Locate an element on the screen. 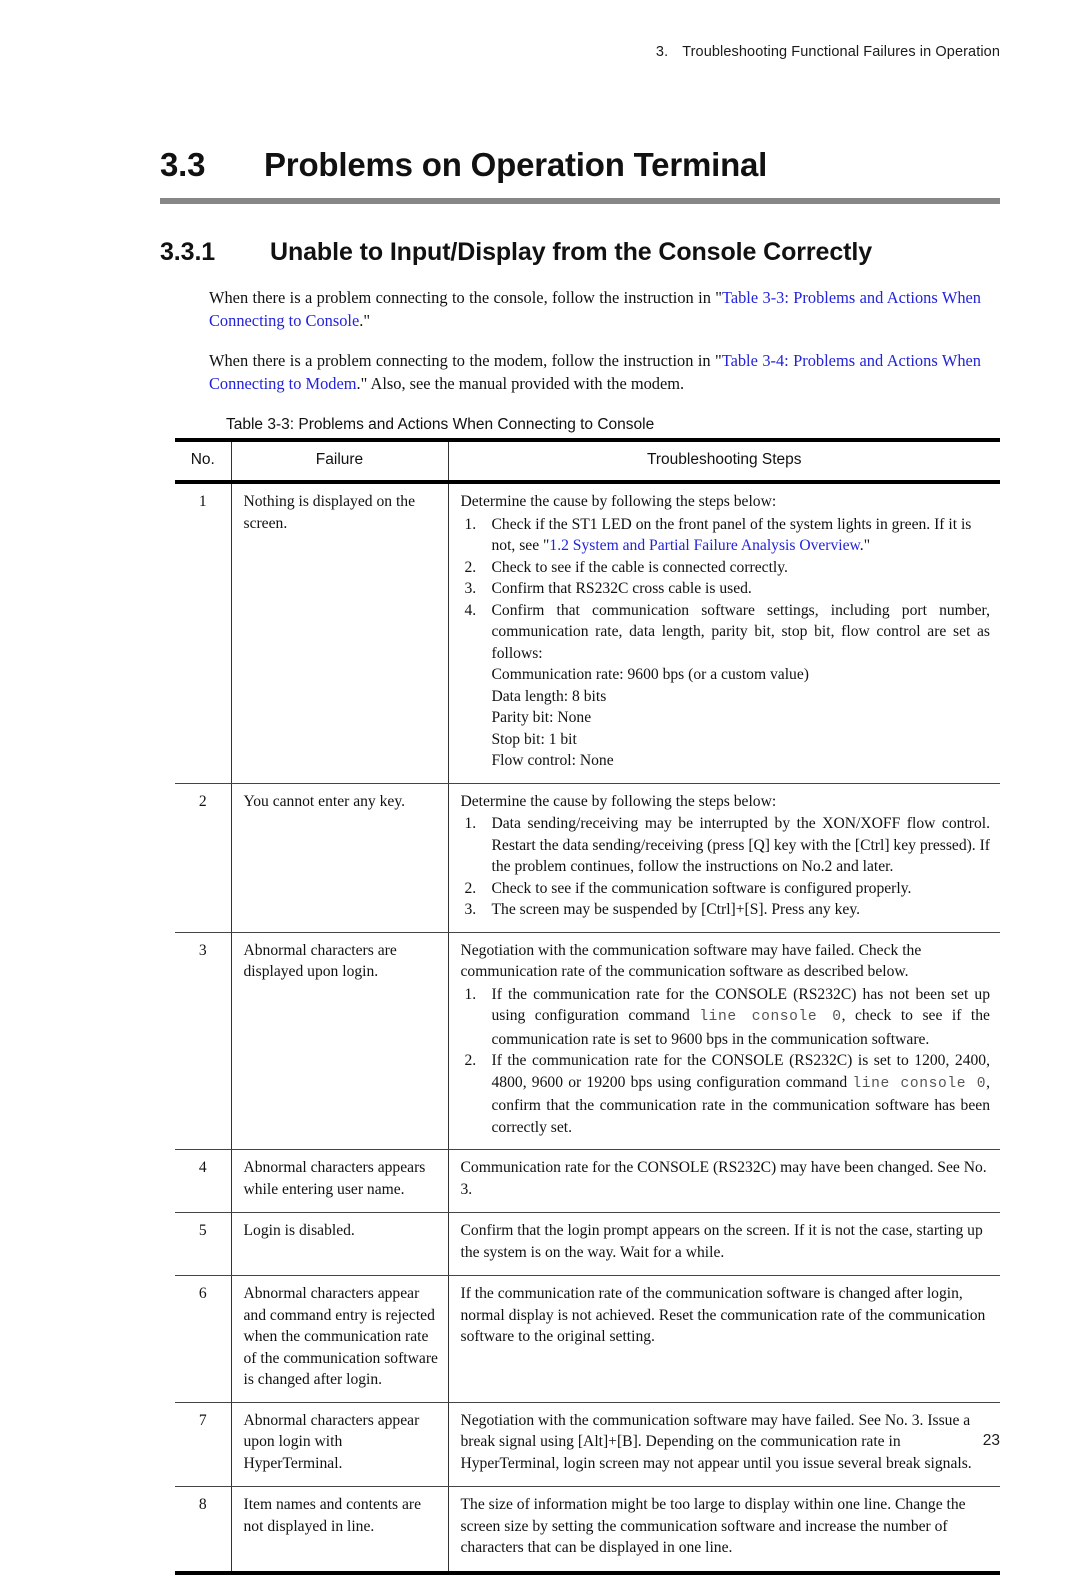 The height and width of the screenshot is (1575, 1080). step-text: Confirm that RS232C cross cable is used. is located at coordinates (621, 588).